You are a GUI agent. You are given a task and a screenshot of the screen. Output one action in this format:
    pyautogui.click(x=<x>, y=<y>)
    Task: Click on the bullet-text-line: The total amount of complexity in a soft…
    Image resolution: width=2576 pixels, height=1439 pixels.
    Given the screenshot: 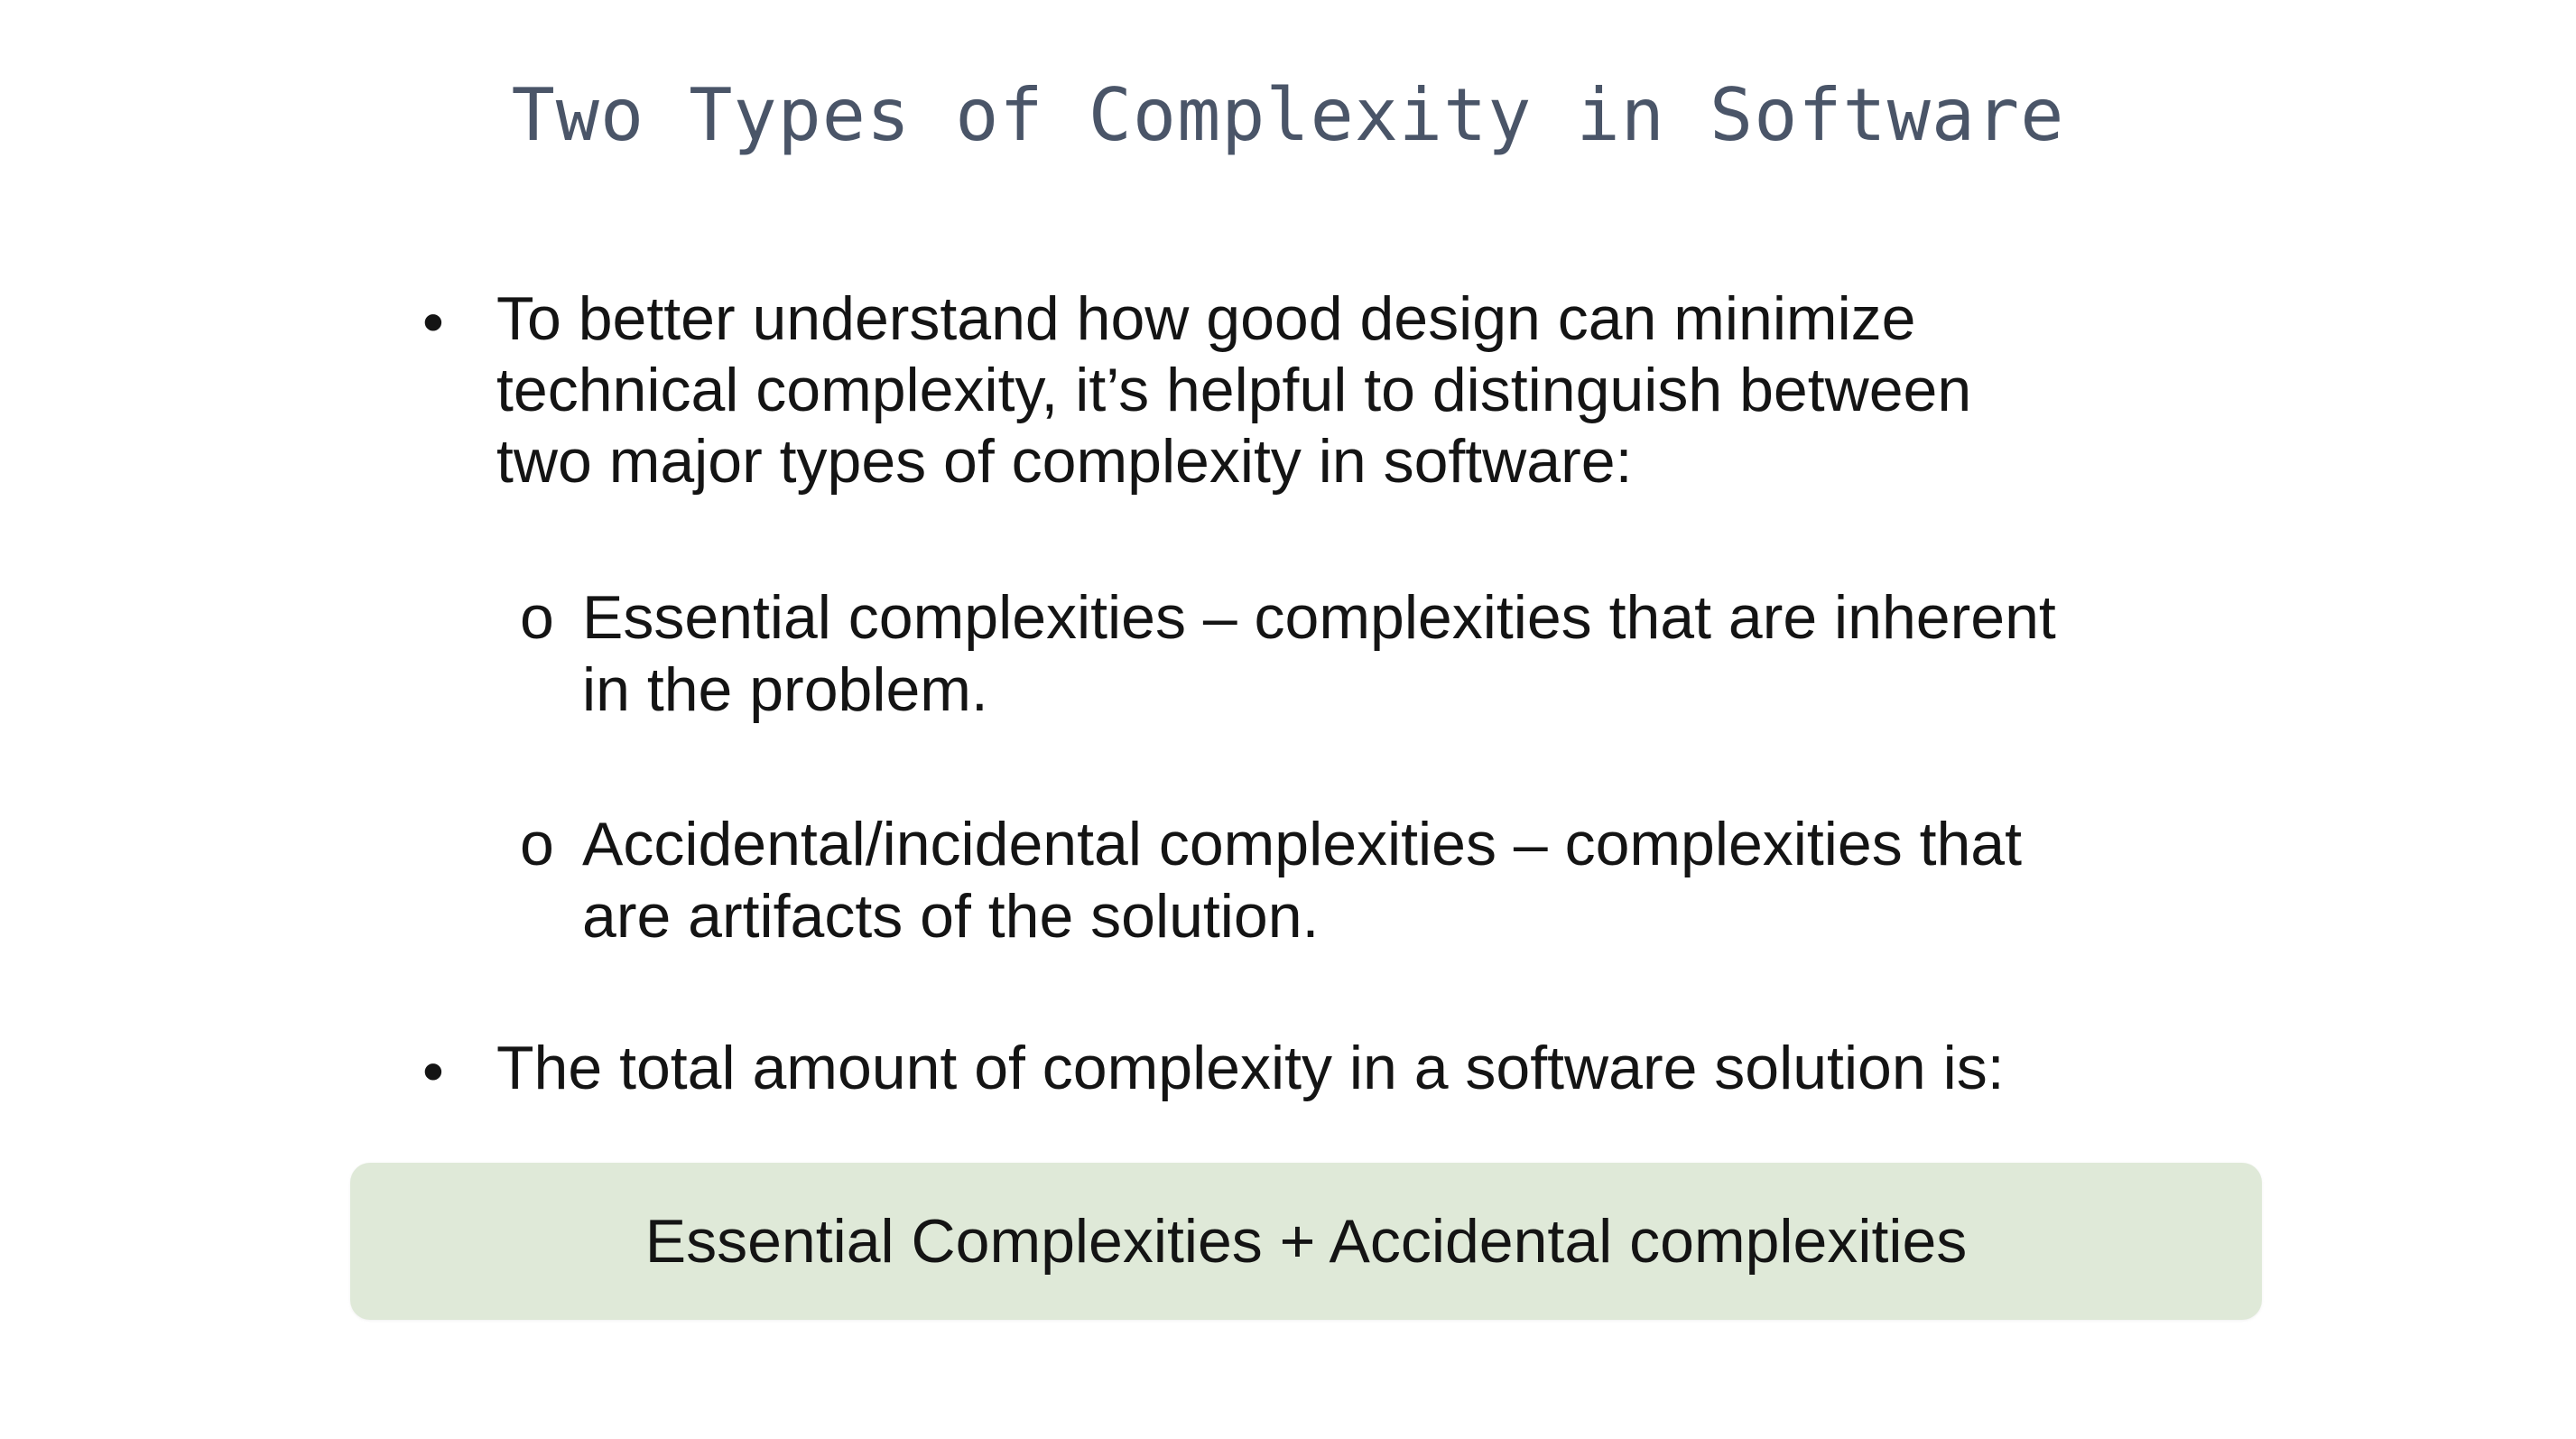 What is the action you would take?
    pyautogui.click(x=1250, y=1068)
    